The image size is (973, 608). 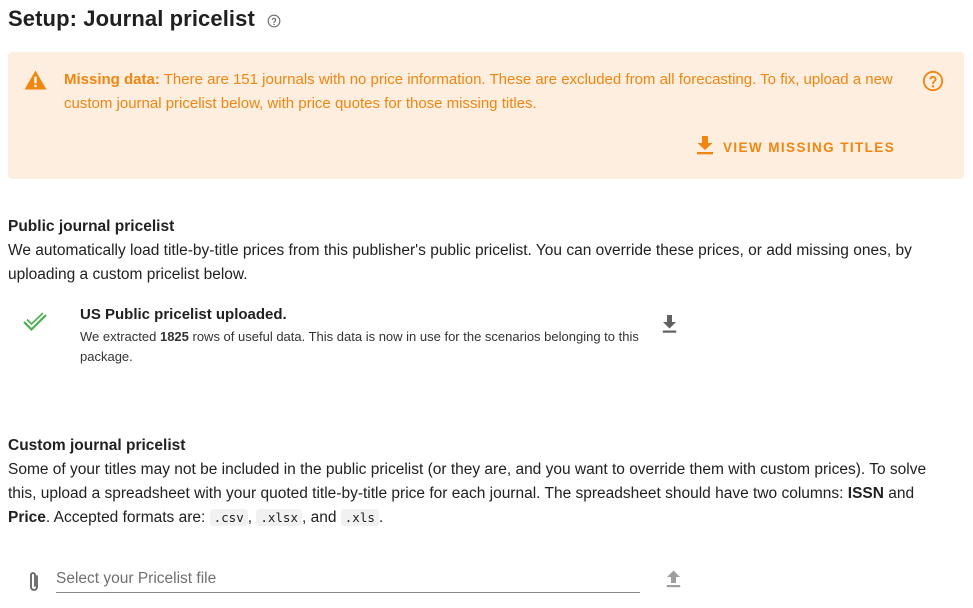 What do you see at coordinates (865, 493) in the screenshot?
I see `column-issn: ISSN` at bounding box center [865, 493].